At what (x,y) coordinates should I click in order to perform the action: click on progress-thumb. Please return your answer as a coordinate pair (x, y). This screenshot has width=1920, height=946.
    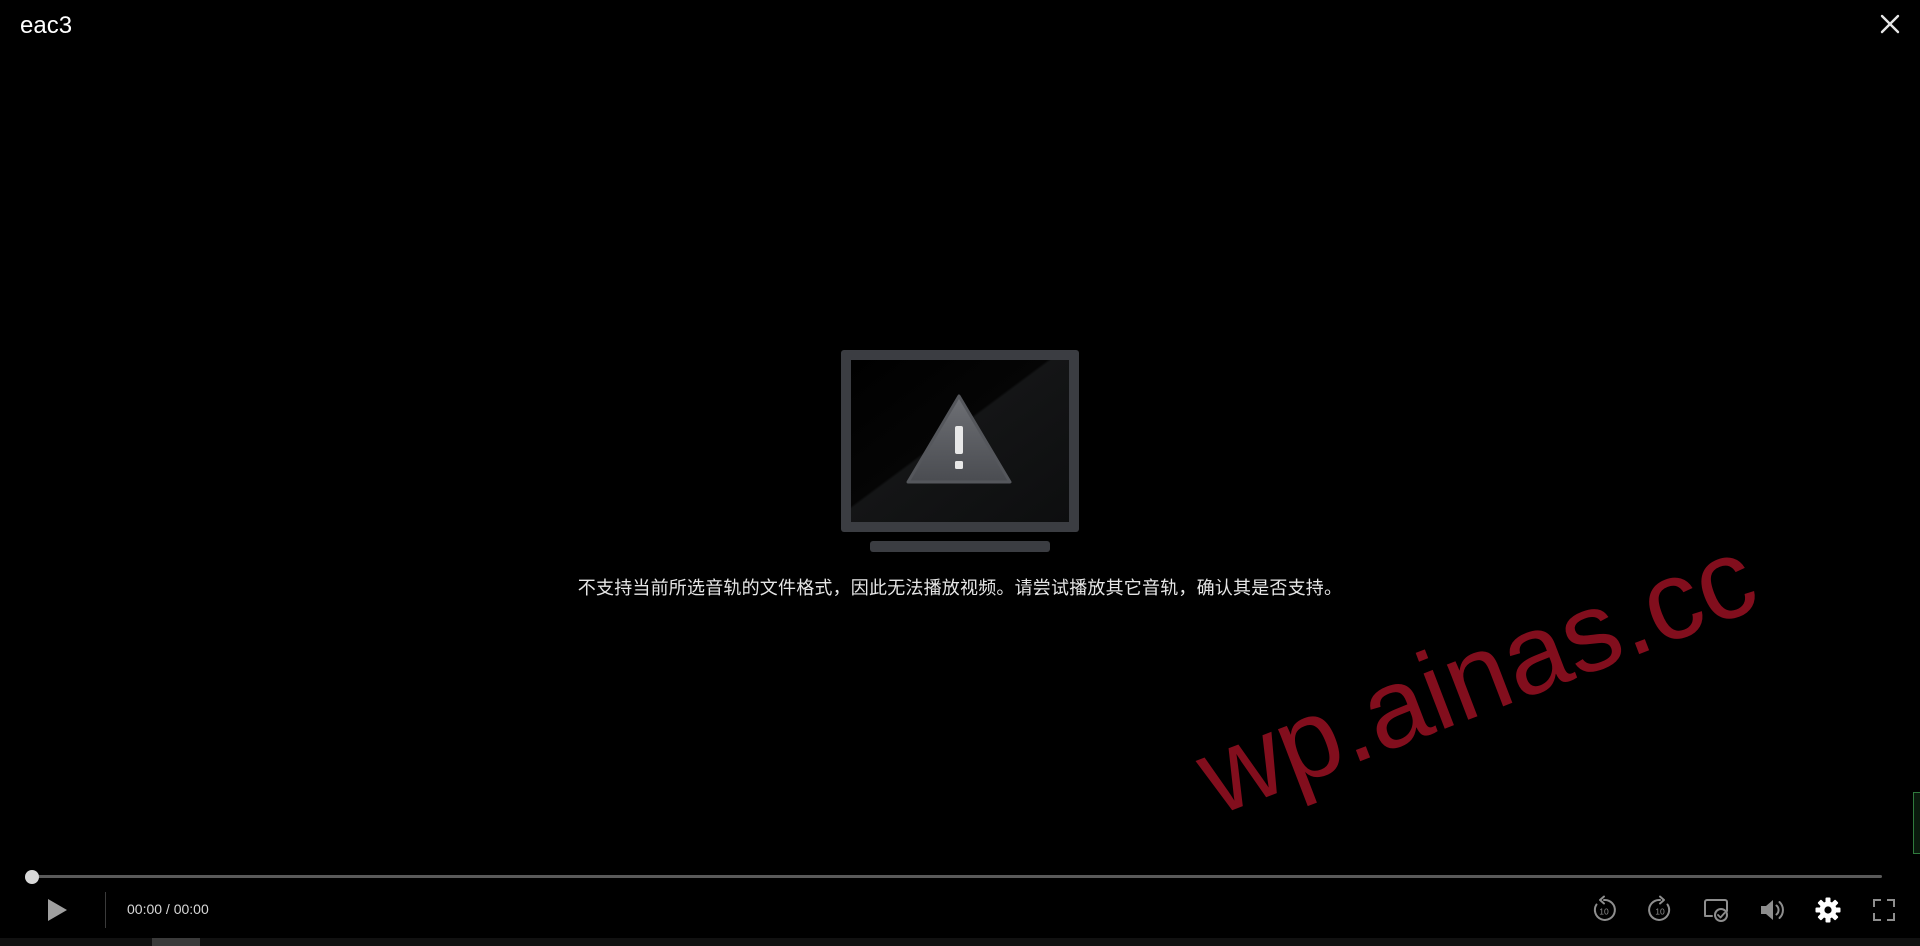
    Looking at the image, I should click on (32, 877).